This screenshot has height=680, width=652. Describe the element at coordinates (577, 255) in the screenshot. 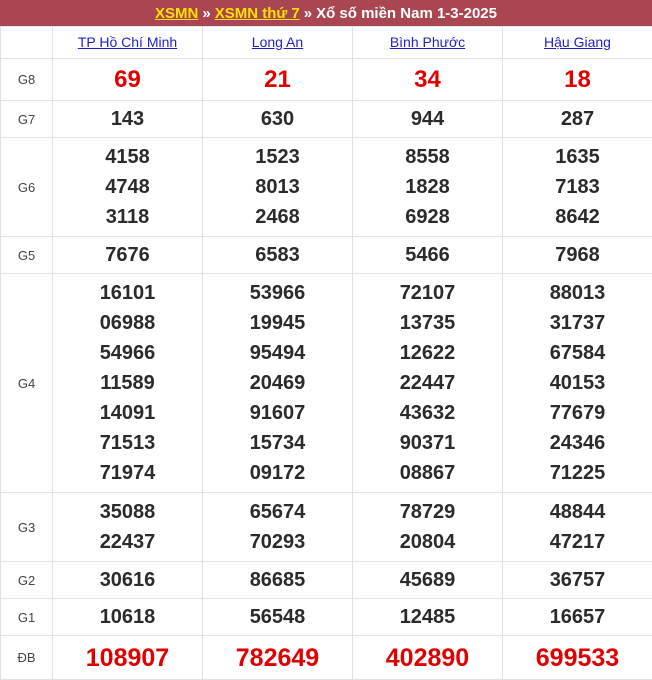

I see `prize-cell: 7968` at that location.